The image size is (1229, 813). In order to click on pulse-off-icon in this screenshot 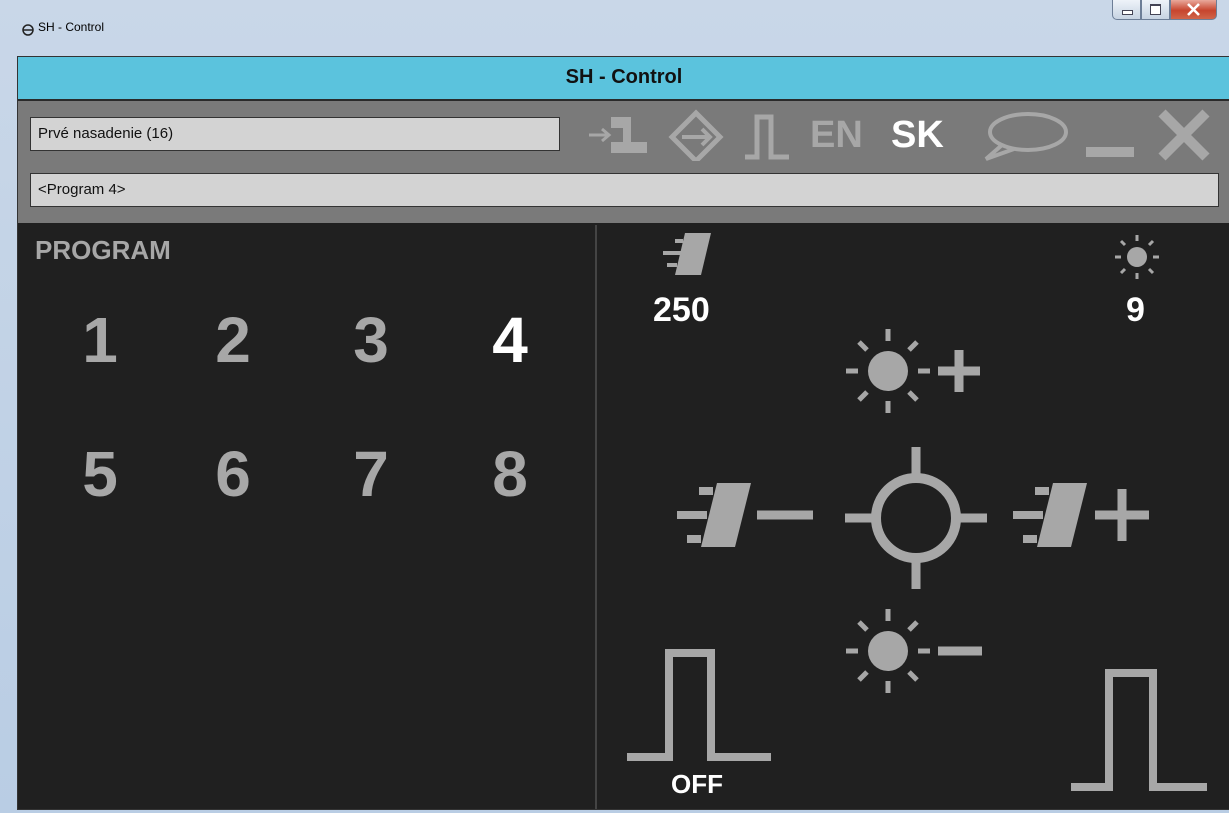, I will do `click(699, 705)`.